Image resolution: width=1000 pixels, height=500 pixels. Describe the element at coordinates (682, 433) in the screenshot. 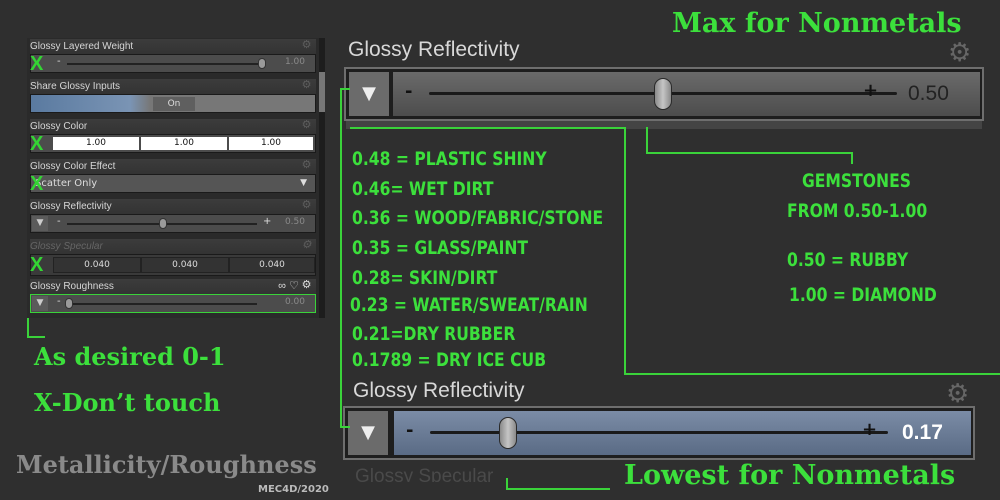

I see `slider-body: - + 0.17` at that location.